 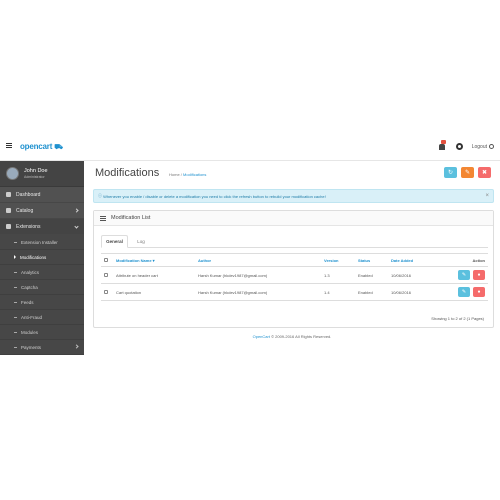 I want to click on logout-link: Logout, so click(x=483, y=147).